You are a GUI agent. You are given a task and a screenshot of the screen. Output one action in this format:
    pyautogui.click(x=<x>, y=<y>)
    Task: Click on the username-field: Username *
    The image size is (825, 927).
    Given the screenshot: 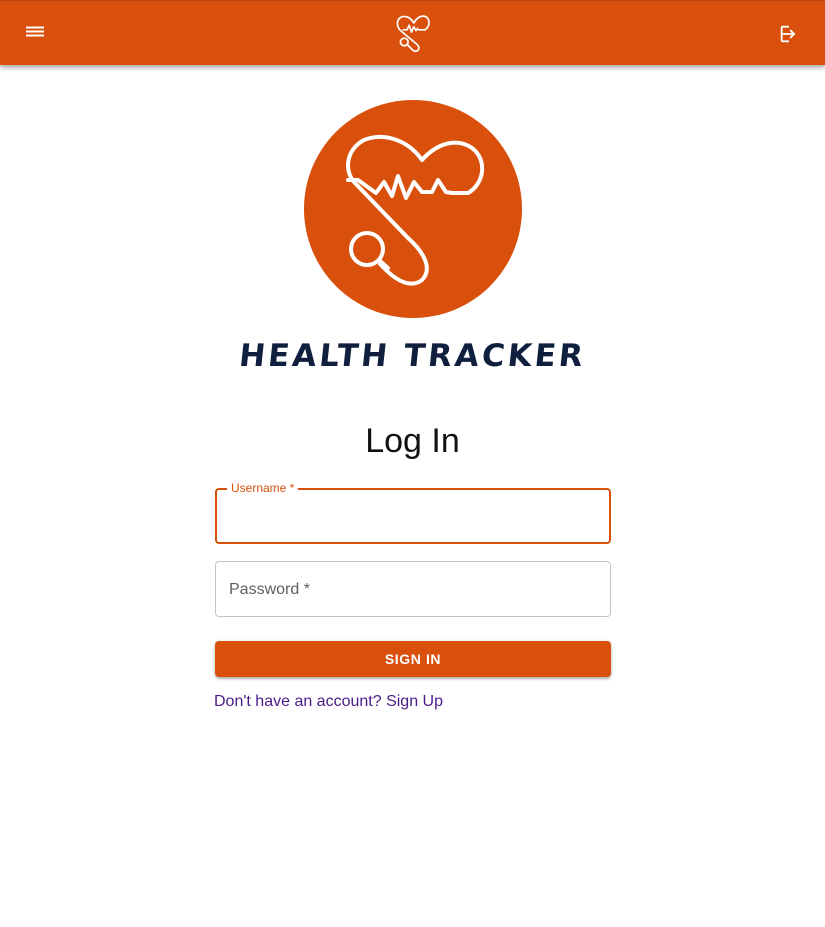 What is the action you would take?
    pyautogui.click(x=413, y=512)
    